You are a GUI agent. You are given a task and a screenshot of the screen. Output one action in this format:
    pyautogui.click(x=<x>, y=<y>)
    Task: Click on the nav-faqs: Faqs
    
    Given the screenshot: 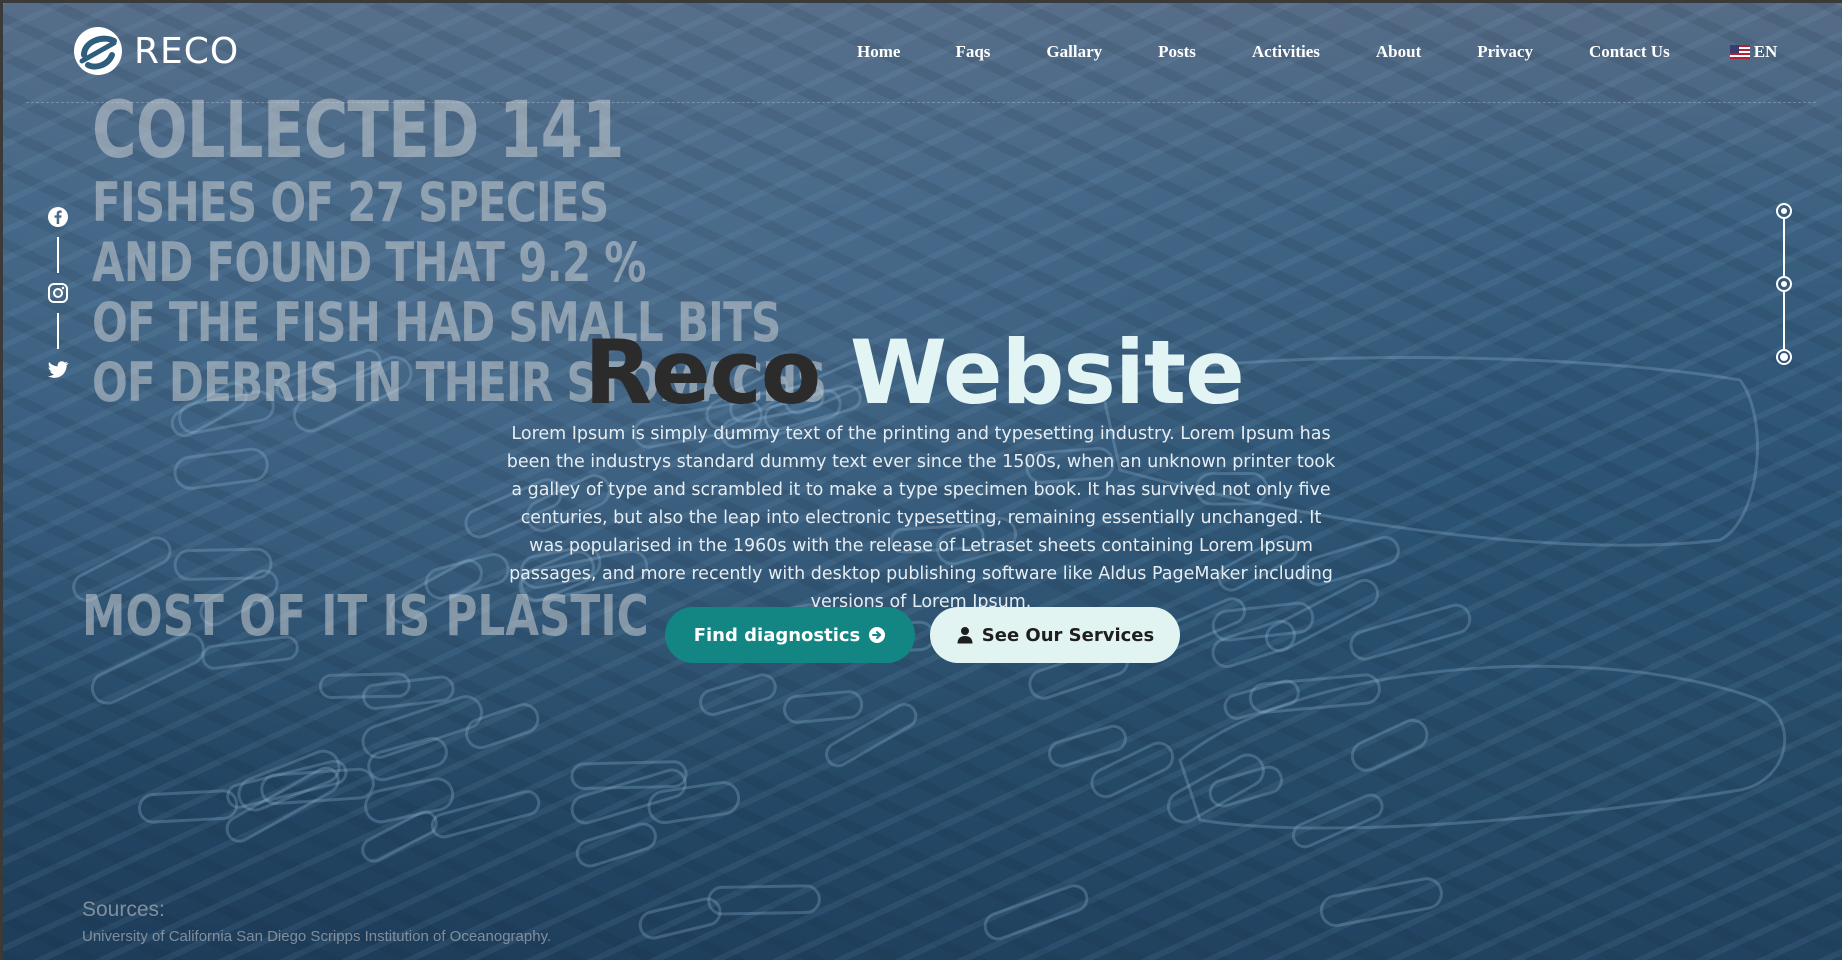 What is the action you would take?
    pyautogui.click(x=972, y=52)
    